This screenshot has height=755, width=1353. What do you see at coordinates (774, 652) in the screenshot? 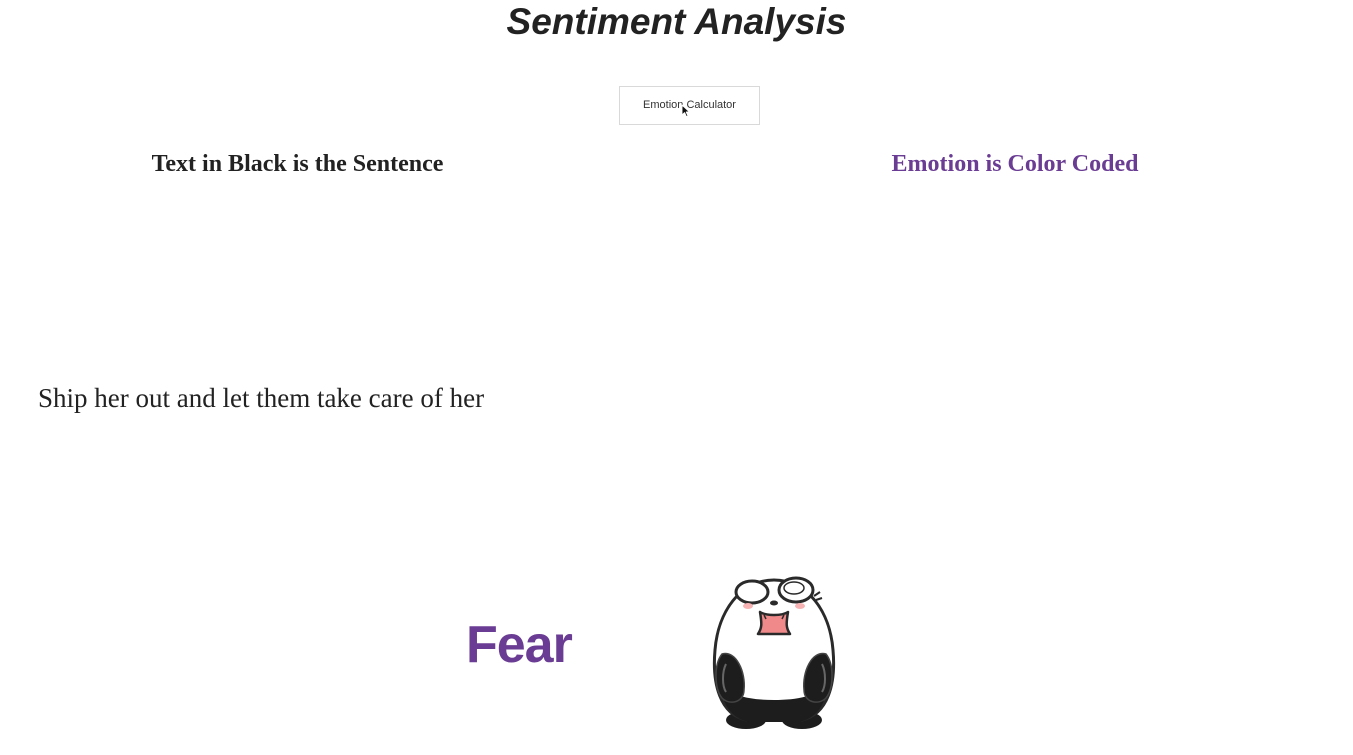
I see `scared-panda-icon` at bounding box center [774, 652].